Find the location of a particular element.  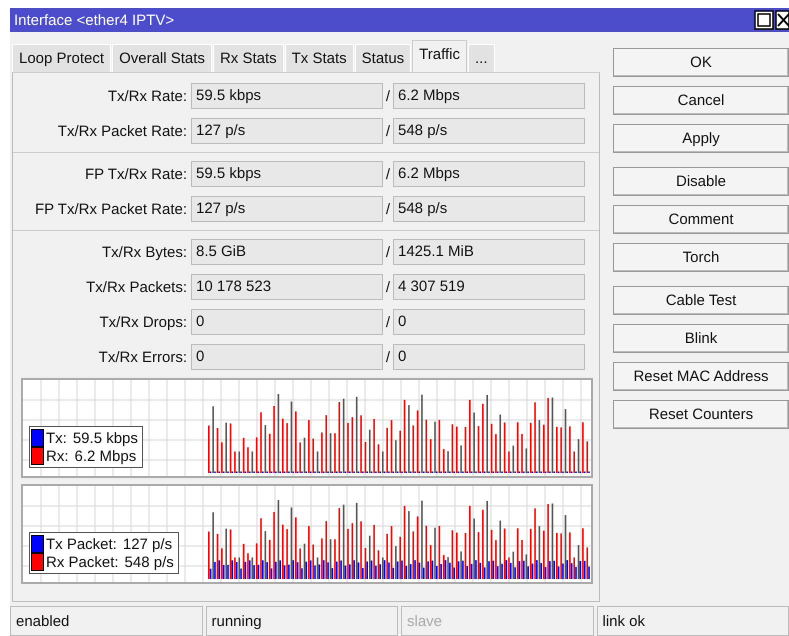

status-cell: slave is located at coordinates (497, 621).